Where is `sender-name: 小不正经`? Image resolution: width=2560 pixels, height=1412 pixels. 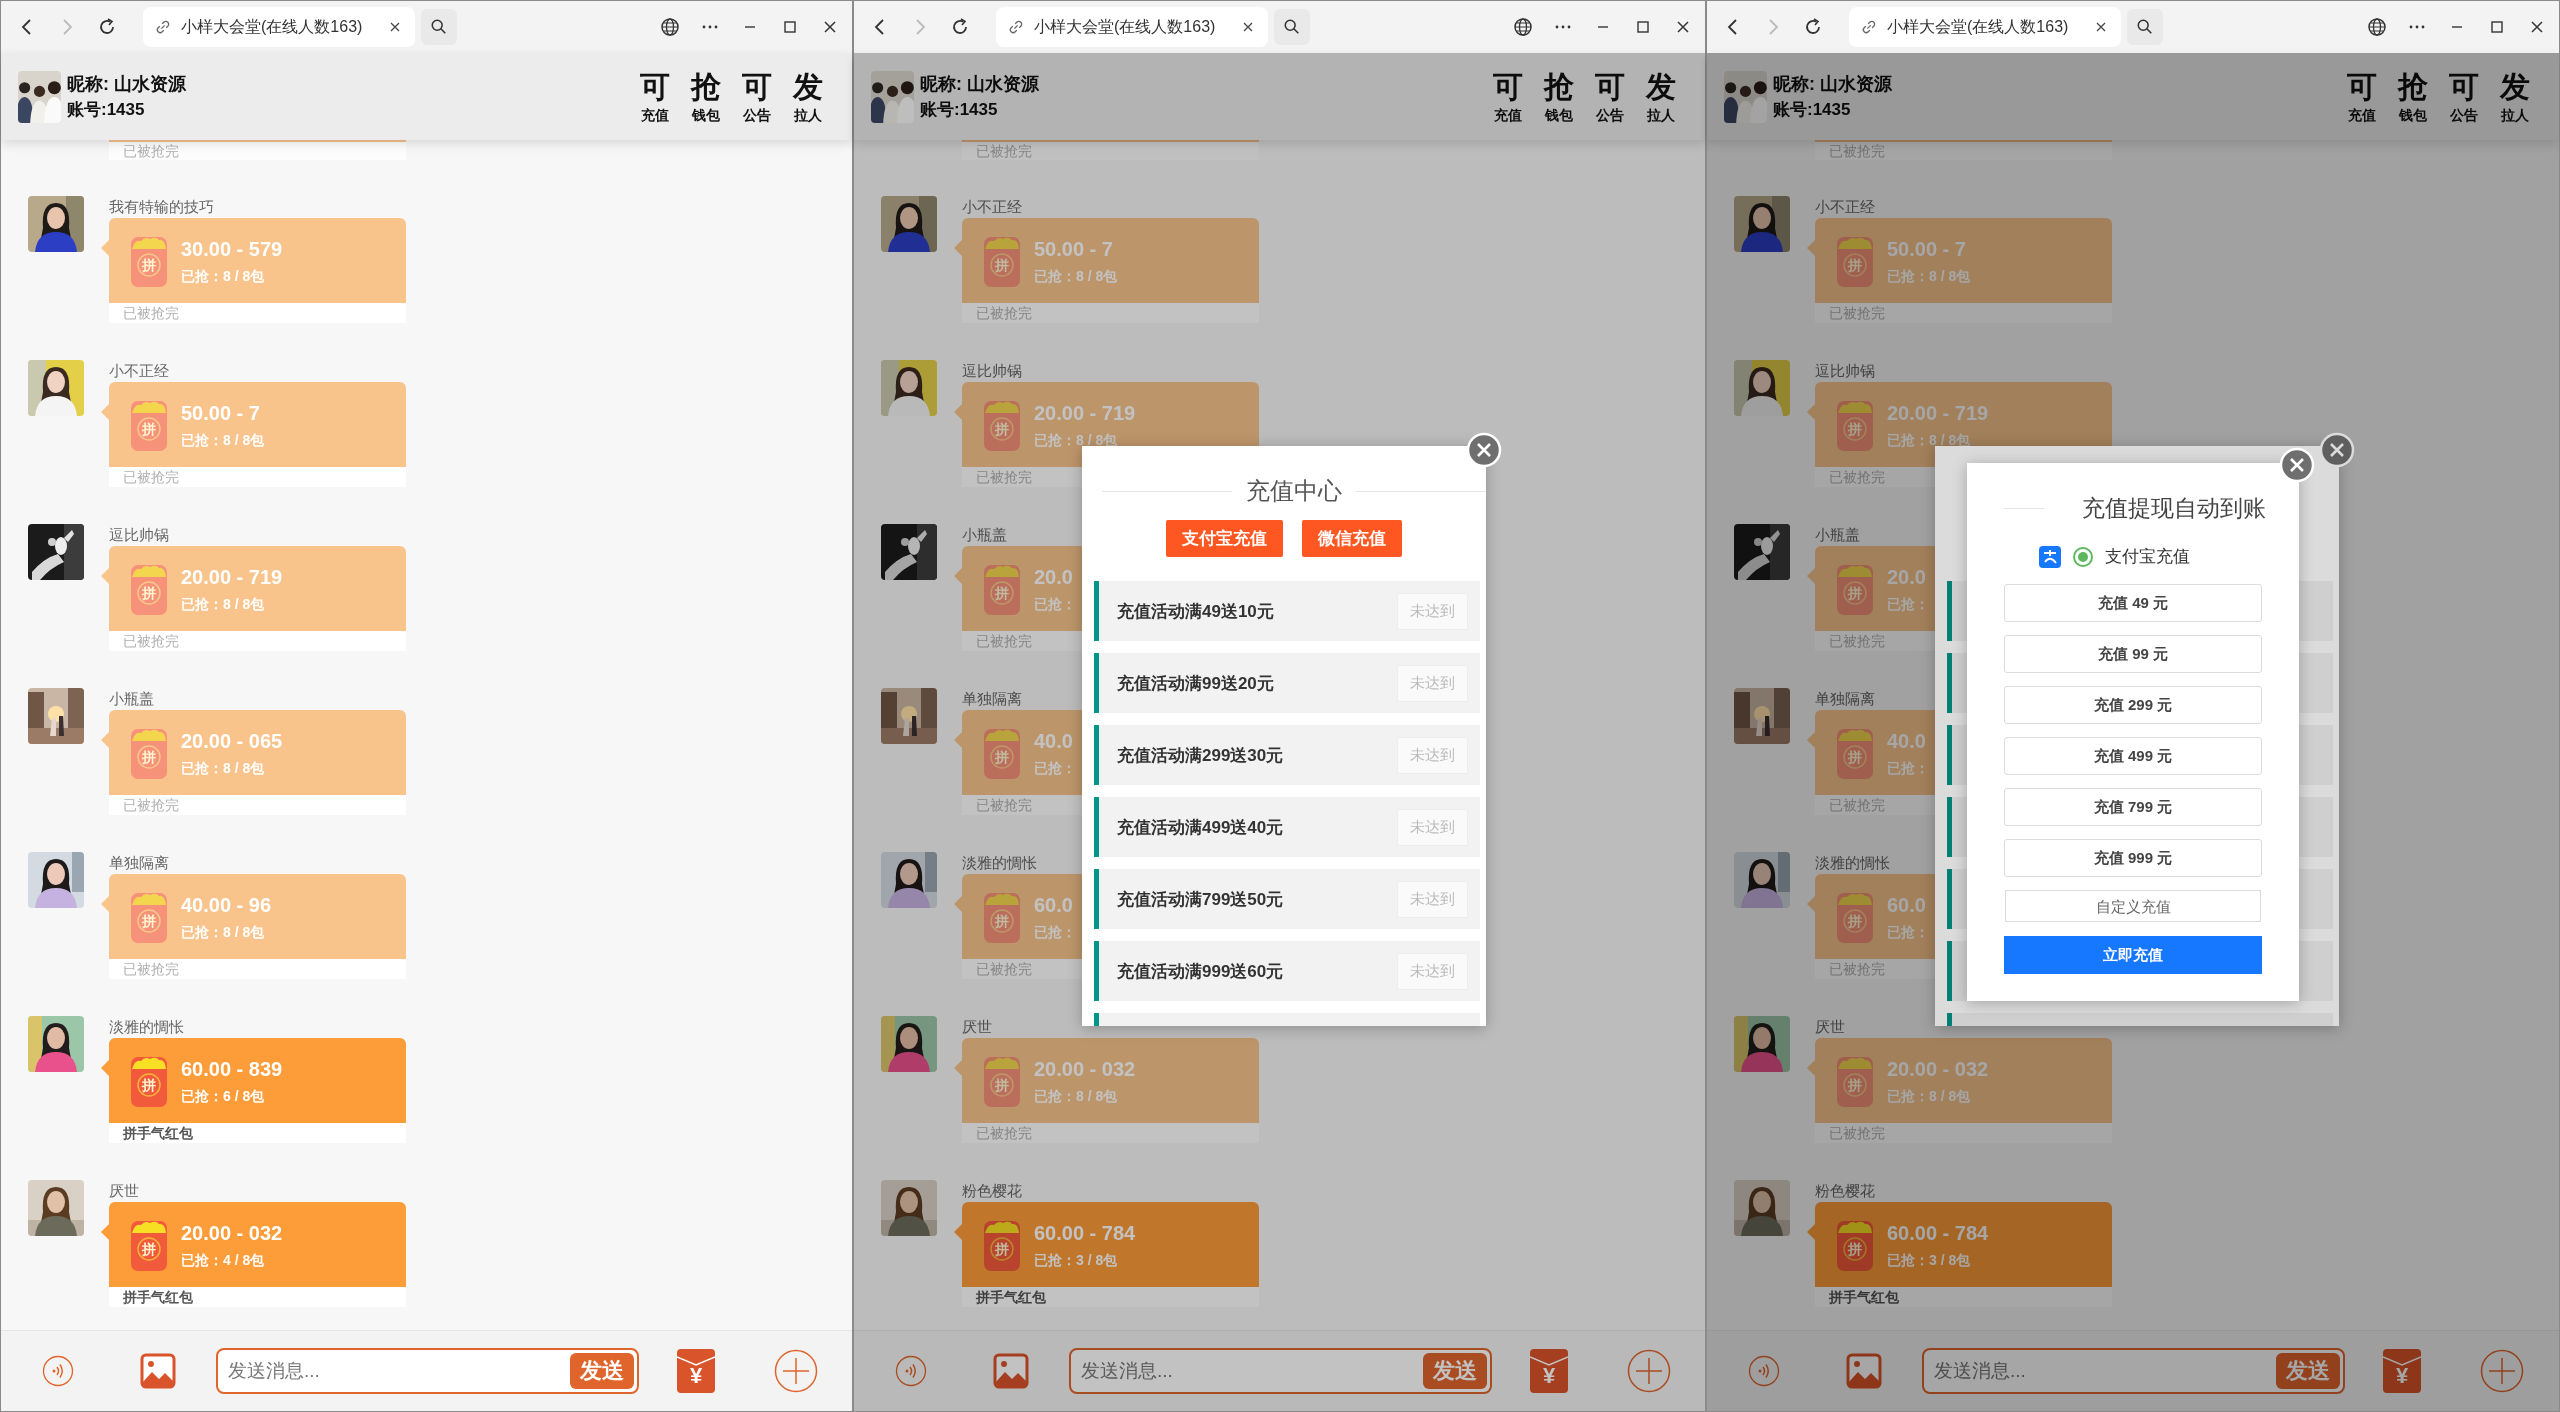
sender-name: 小不正经 is located at coordinates (139, 371).